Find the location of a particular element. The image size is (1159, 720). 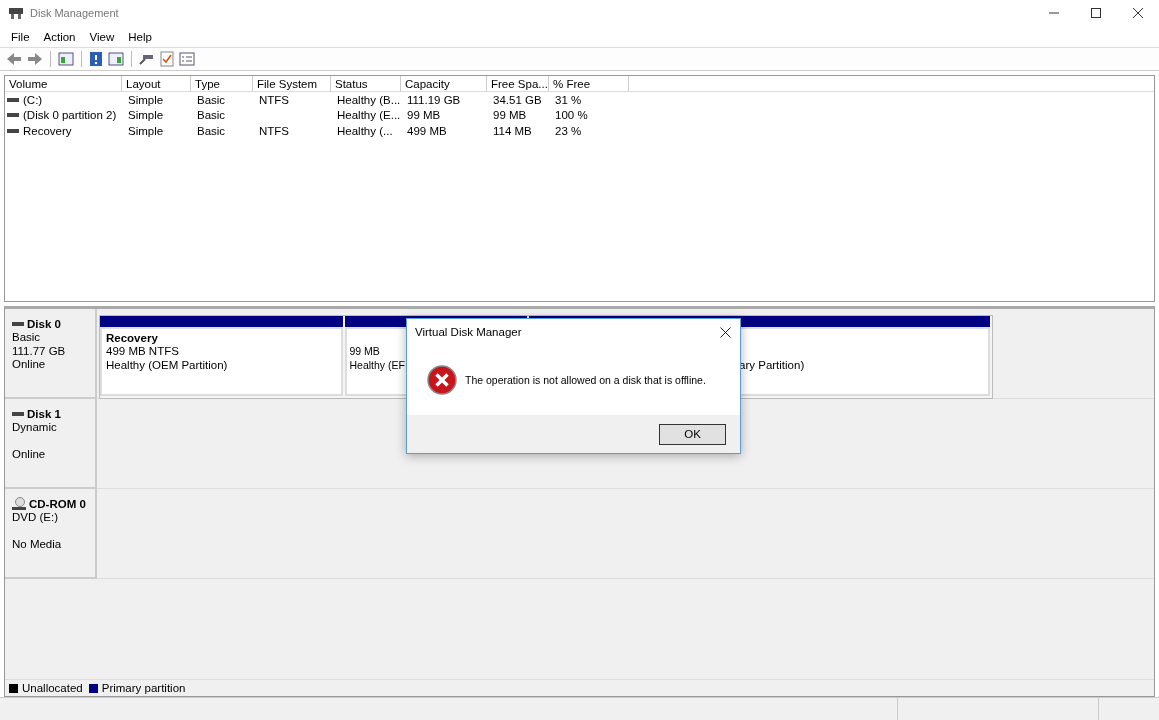

partition-name: Recovery is located at coordinates (132, 338).